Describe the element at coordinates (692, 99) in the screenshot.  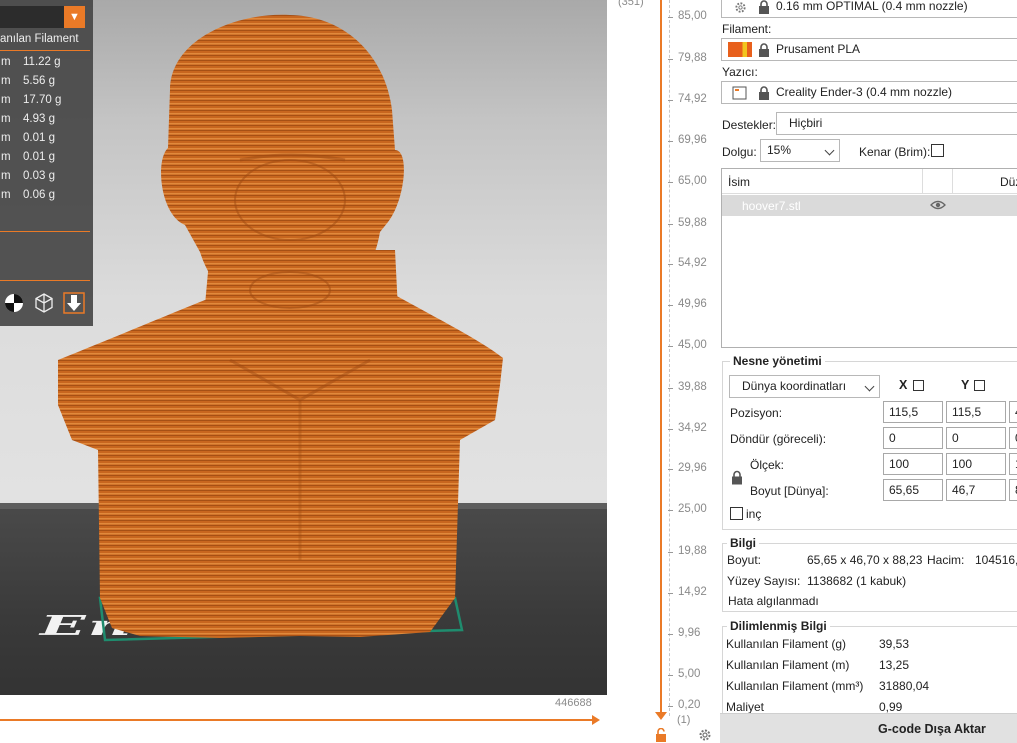
I see `tick-label: 74,92` at that location.